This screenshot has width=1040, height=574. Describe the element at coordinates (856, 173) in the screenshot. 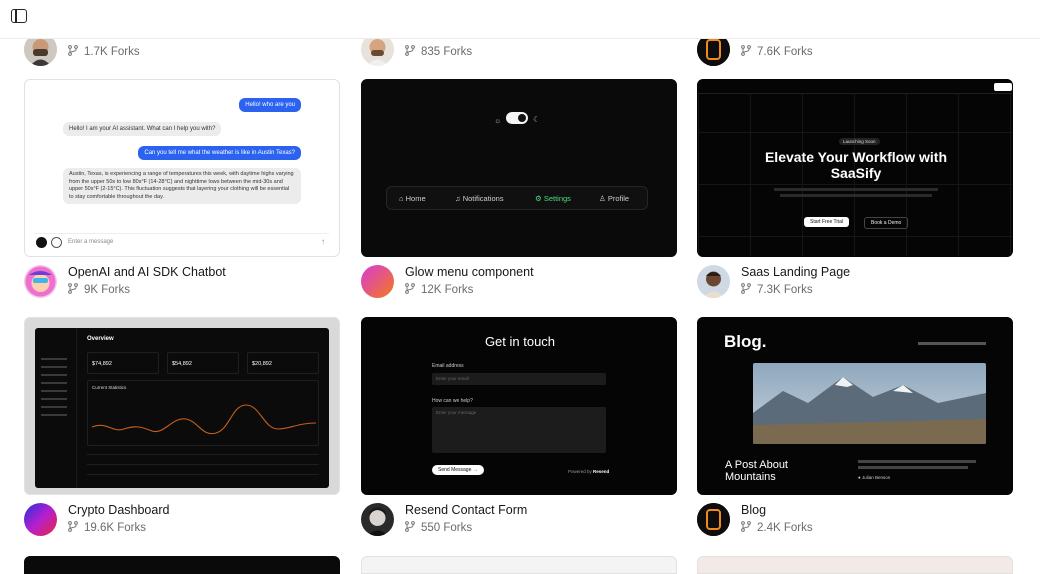

I see `saas-headline-brand: SaaSify` at that location.